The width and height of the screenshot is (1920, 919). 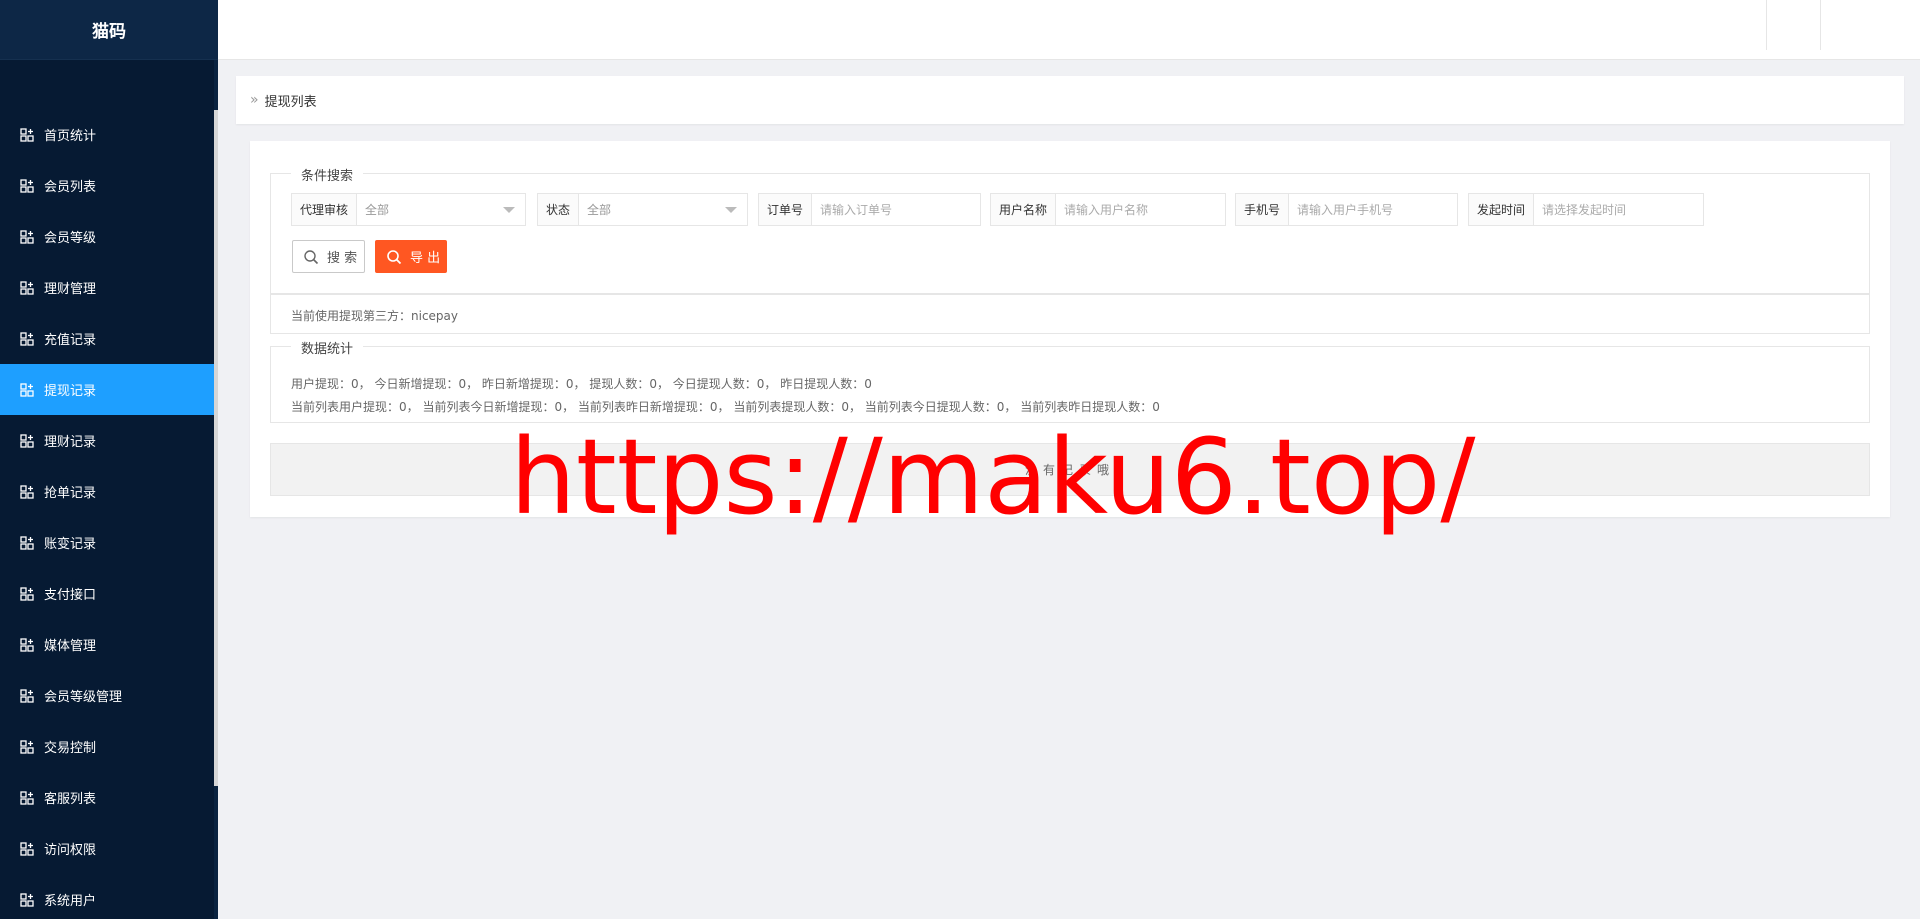 What do you see at coordinates (441, 209) in the screenshot?
I see `agent-review-value: 全部` at bounding box center [441, 209].